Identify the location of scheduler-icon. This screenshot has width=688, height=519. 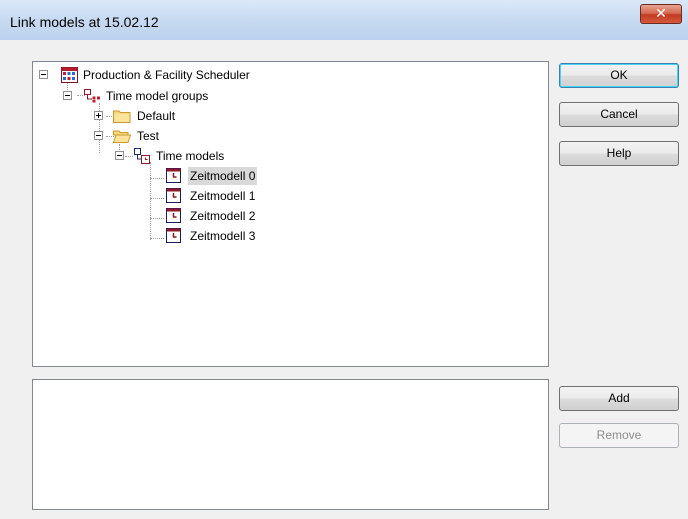
(69, 75).